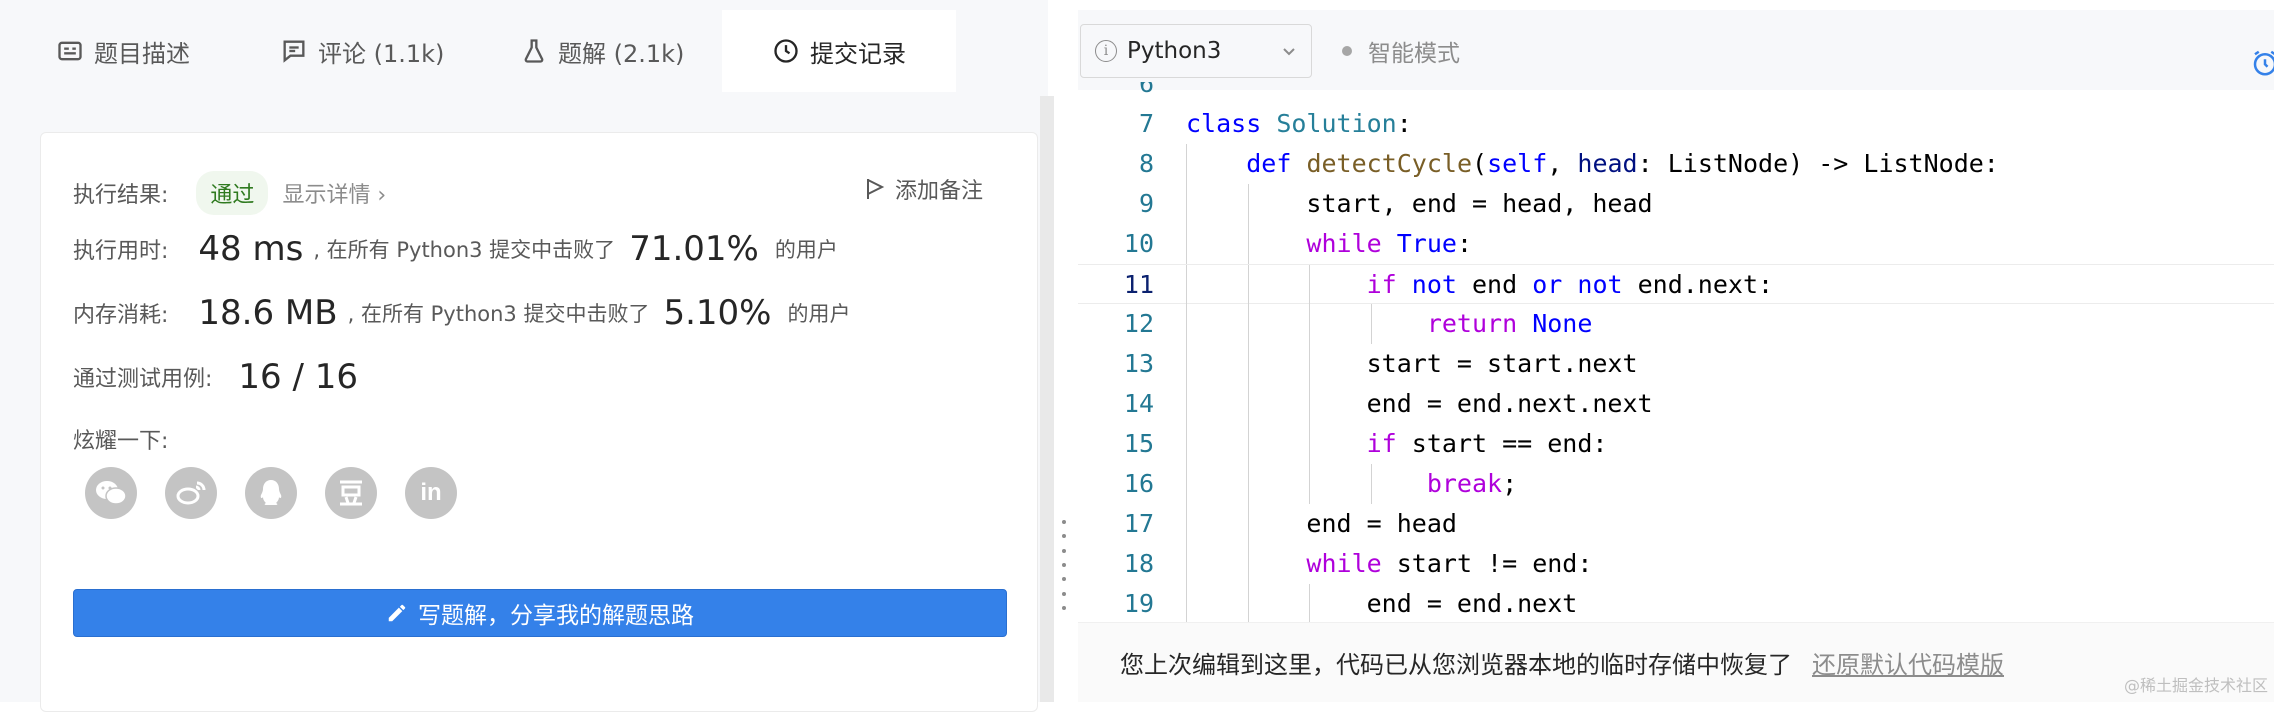 The width and height of the screenshot is (2274, 712). I want to click on line-number: 7, so click(1146, 123).